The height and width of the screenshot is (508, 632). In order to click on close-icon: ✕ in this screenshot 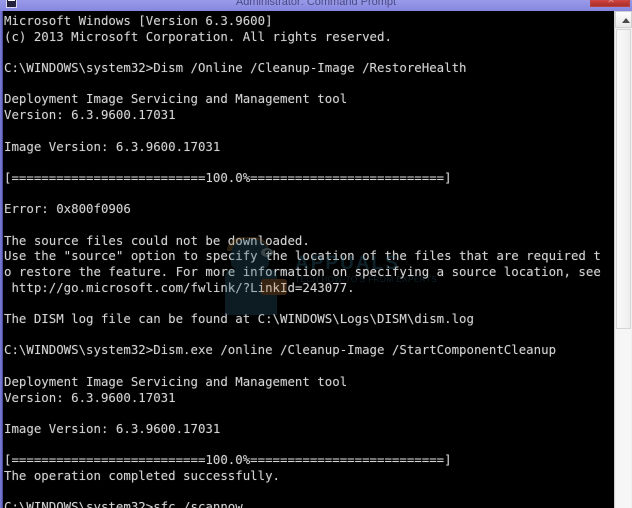, I will do `click(611, 2)`.